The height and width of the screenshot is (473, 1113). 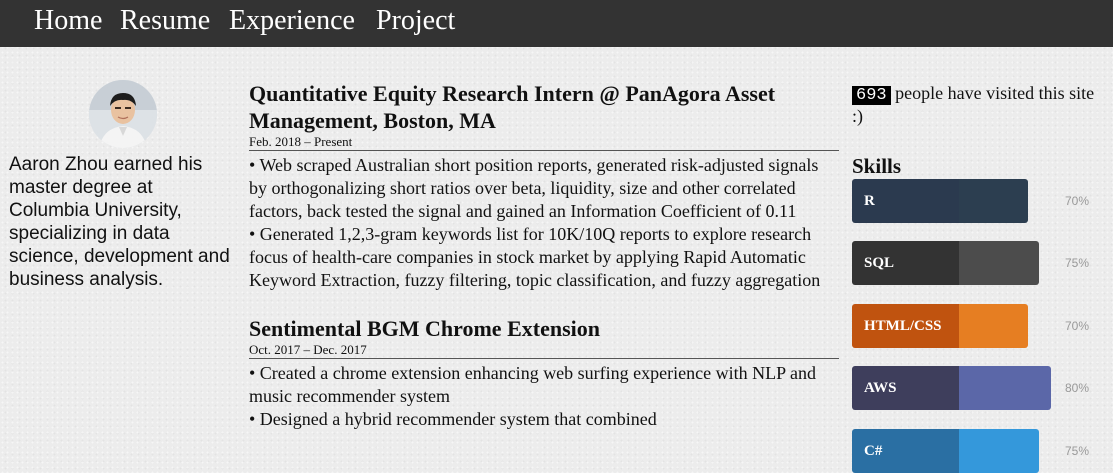 I want to click on skill-label: AWS, so click(x=905, y=388).